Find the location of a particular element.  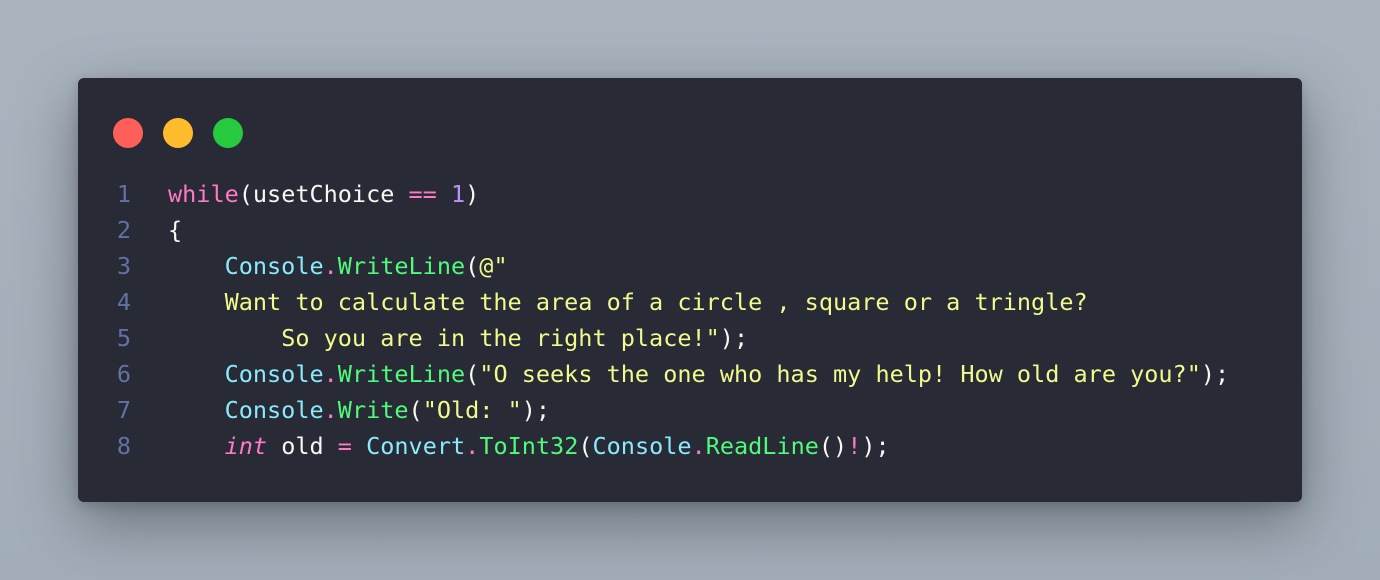

code-token: () is located at coordinates (833, 446).